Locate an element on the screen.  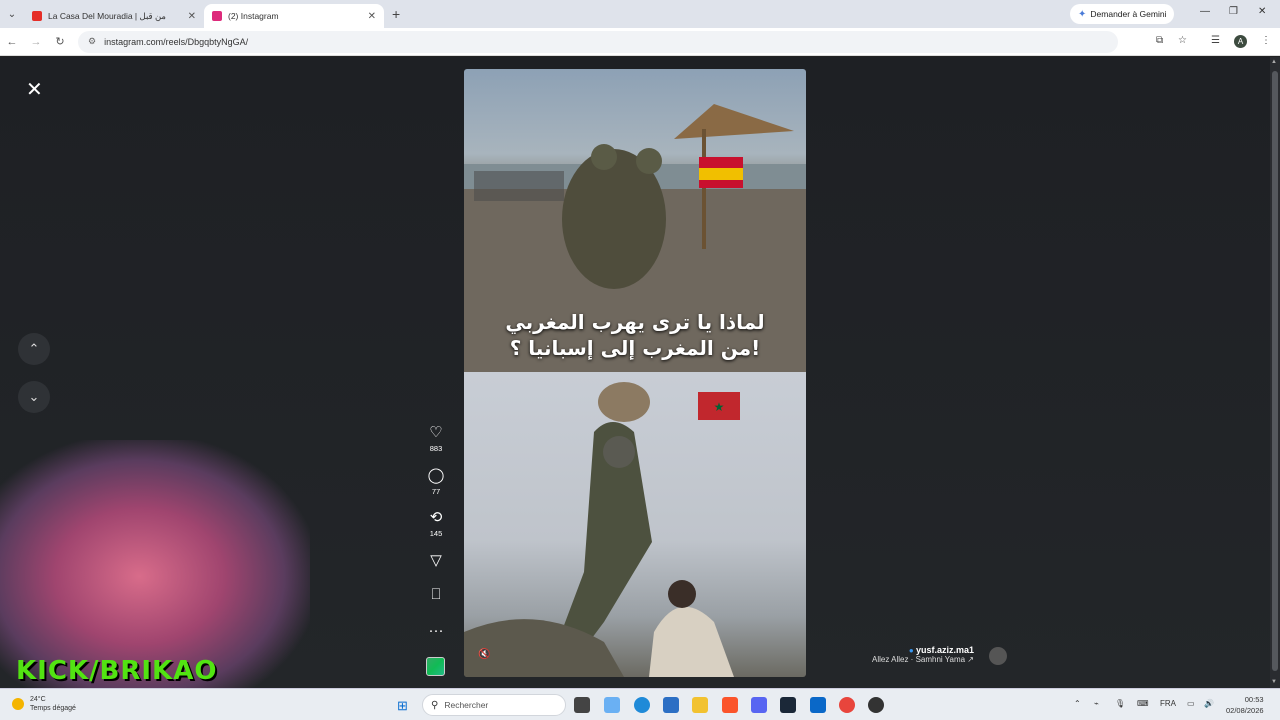
display-icon: ▭ is located at coordinates (1191, 703).